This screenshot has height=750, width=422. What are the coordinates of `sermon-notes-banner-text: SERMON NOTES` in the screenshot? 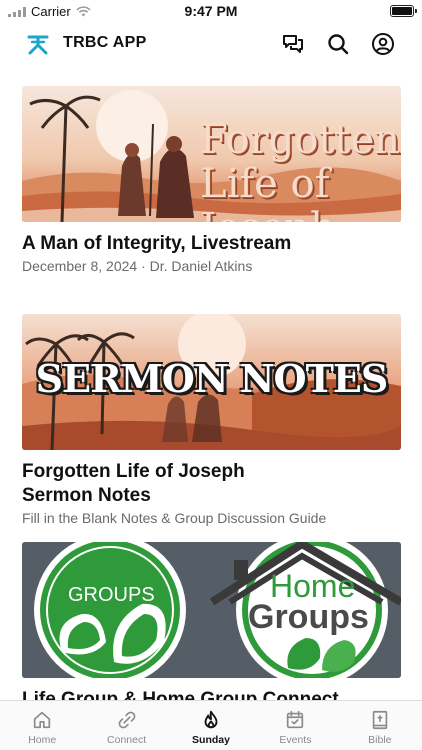 It's located at (212, 378).